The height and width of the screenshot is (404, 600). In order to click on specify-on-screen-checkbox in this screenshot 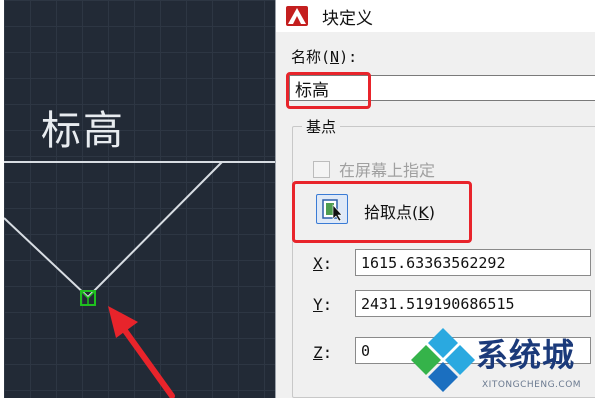, I will do `click(321, 169)`.